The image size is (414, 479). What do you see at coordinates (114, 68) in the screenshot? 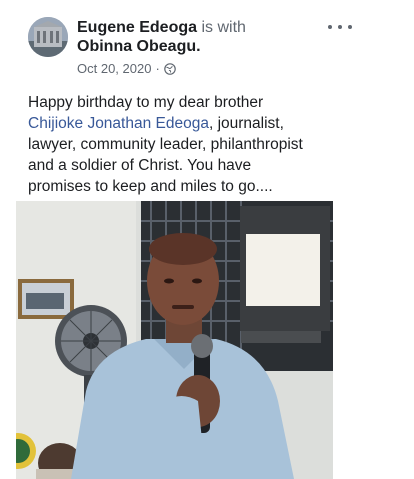
I see `post-date: Oct 20, 2020` at bounding box center [114, 68].